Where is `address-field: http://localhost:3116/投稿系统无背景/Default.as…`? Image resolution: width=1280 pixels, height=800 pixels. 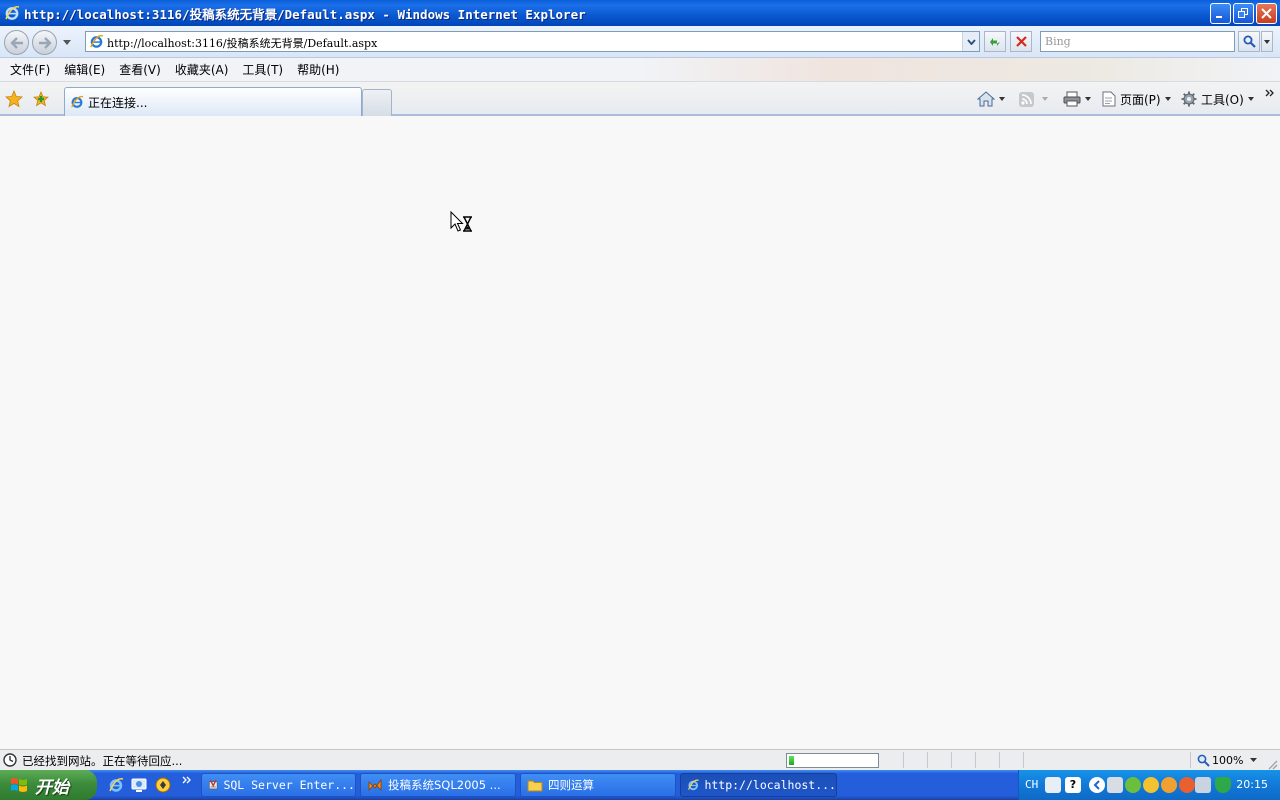 address-field: http://localhost:3116/投稿系统无背景/Default.as… is located at coordinates (532, 41).